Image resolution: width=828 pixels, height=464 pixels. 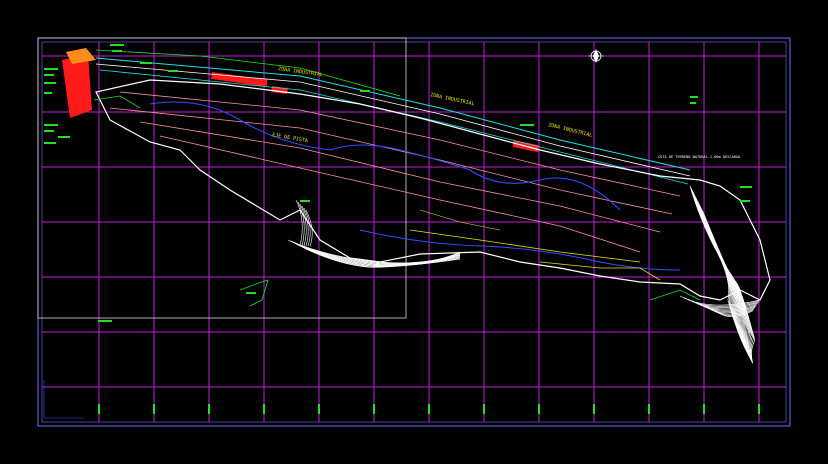 What do you see at coordinates (63, 399) in the screenshot?
I see `legend-stub` at bounding box center [63, 399].